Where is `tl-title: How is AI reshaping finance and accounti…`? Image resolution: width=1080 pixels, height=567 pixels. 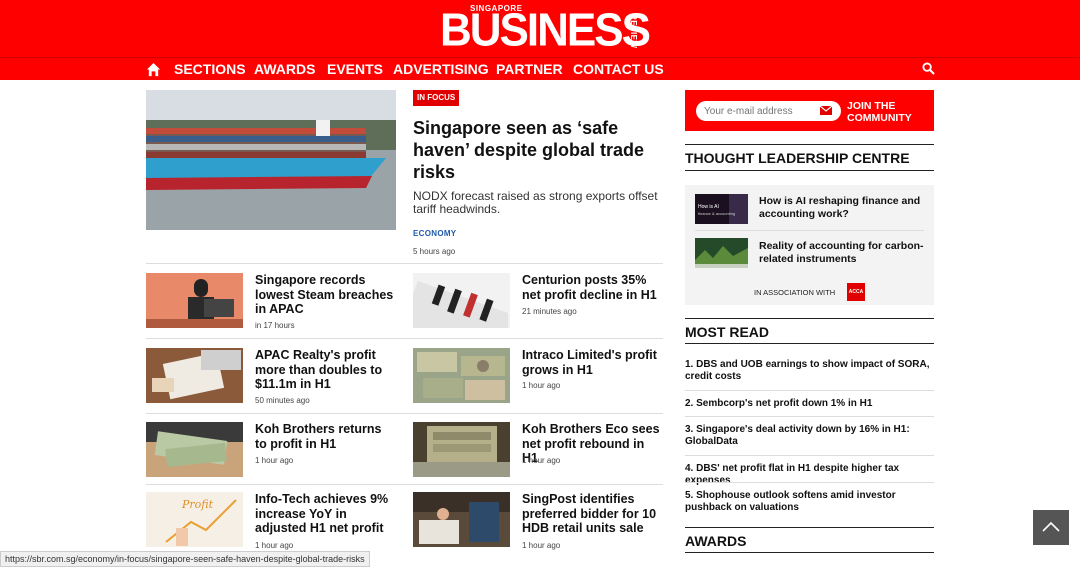
tl-title: How is AI reshaping finance and accounti… is located at coordinates (844, 207).